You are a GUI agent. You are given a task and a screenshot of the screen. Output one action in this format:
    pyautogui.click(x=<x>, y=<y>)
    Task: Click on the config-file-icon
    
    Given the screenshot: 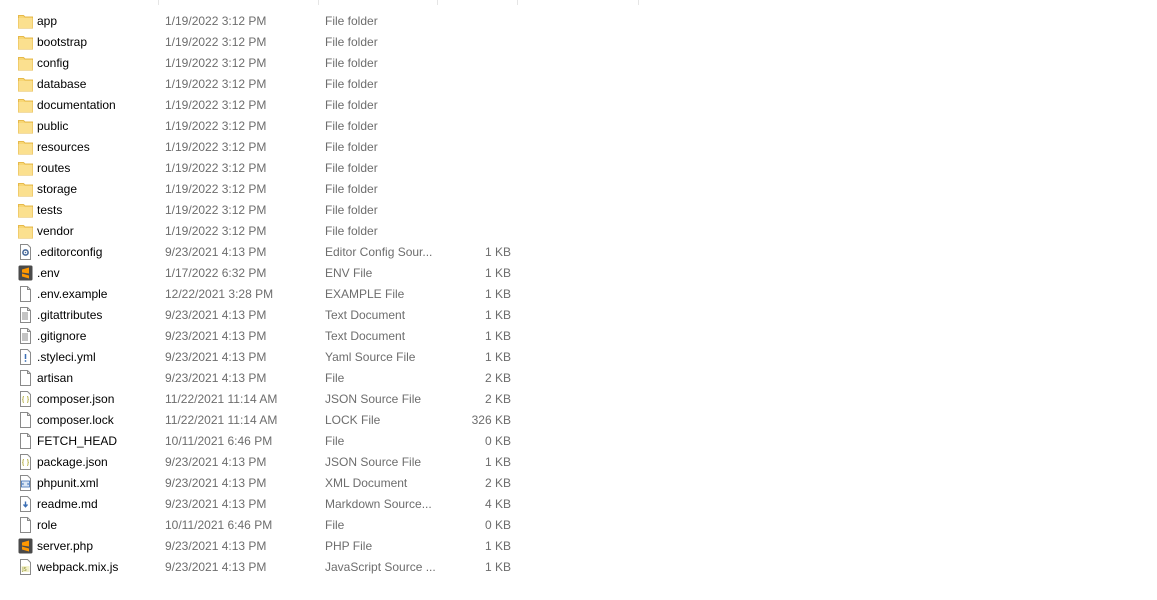 What is the action you would take?
    pyautogui.click(x=25, y=252)
    